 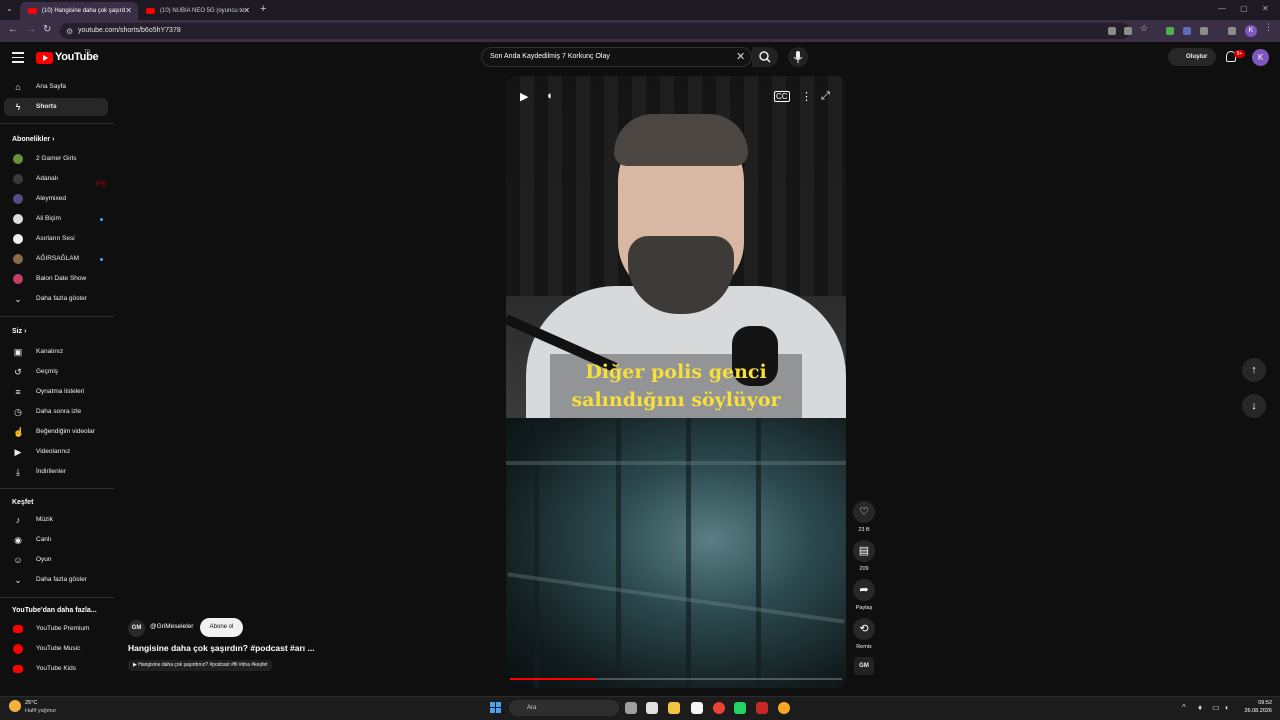 I want to click on sidebar-item-home: ⌂ Ana Sayfa, so click(x=56, y=87).